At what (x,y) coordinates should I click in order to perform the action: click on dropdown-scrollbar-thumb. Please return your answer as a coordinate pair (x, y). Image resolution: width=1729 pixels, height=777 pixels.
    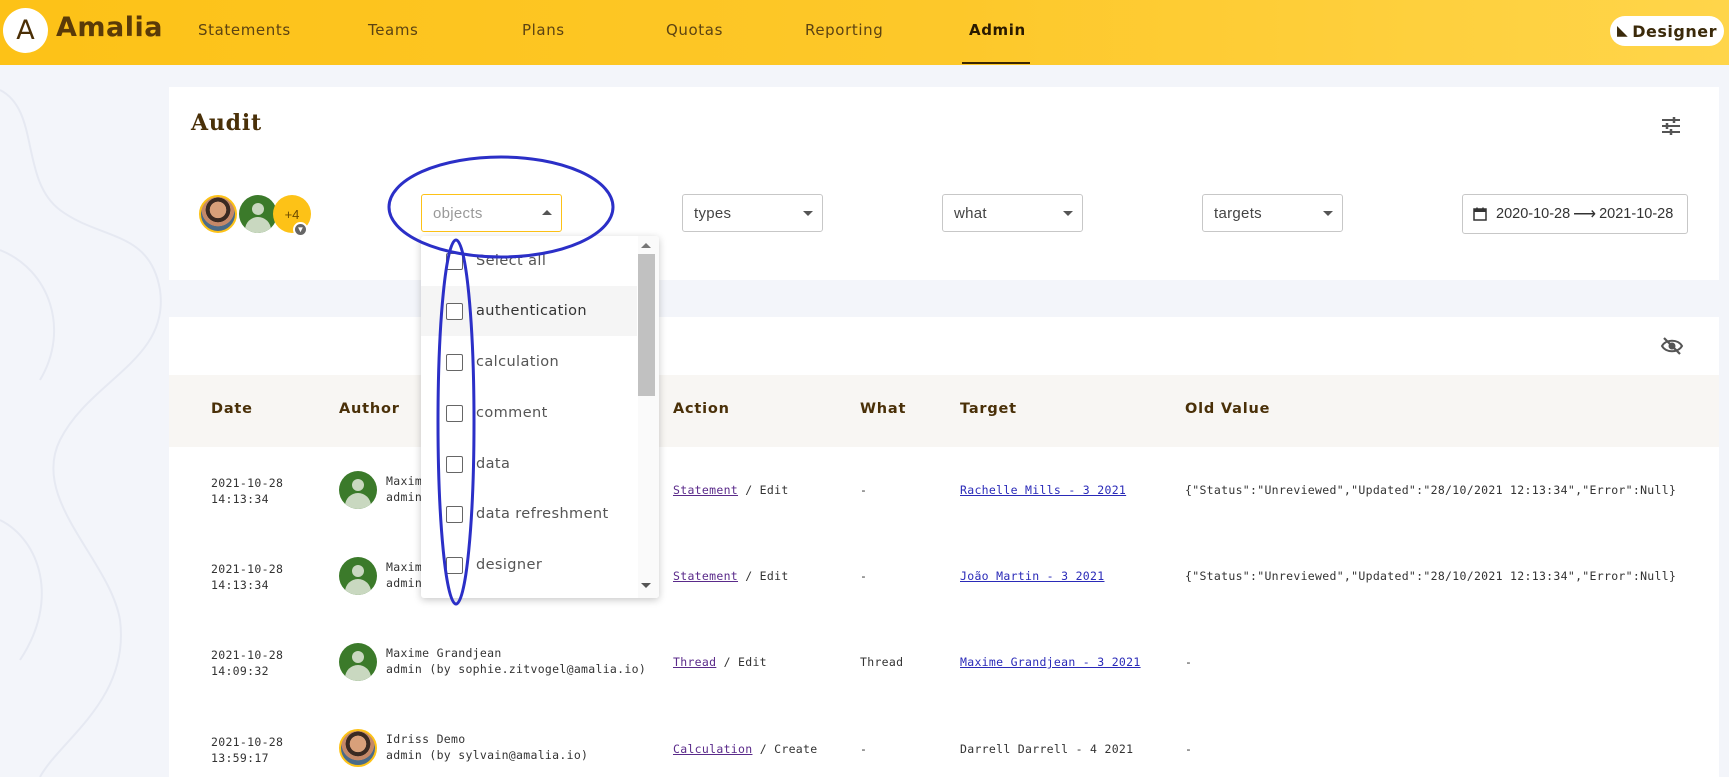
    Looking at the image, I should click on (646, 325).